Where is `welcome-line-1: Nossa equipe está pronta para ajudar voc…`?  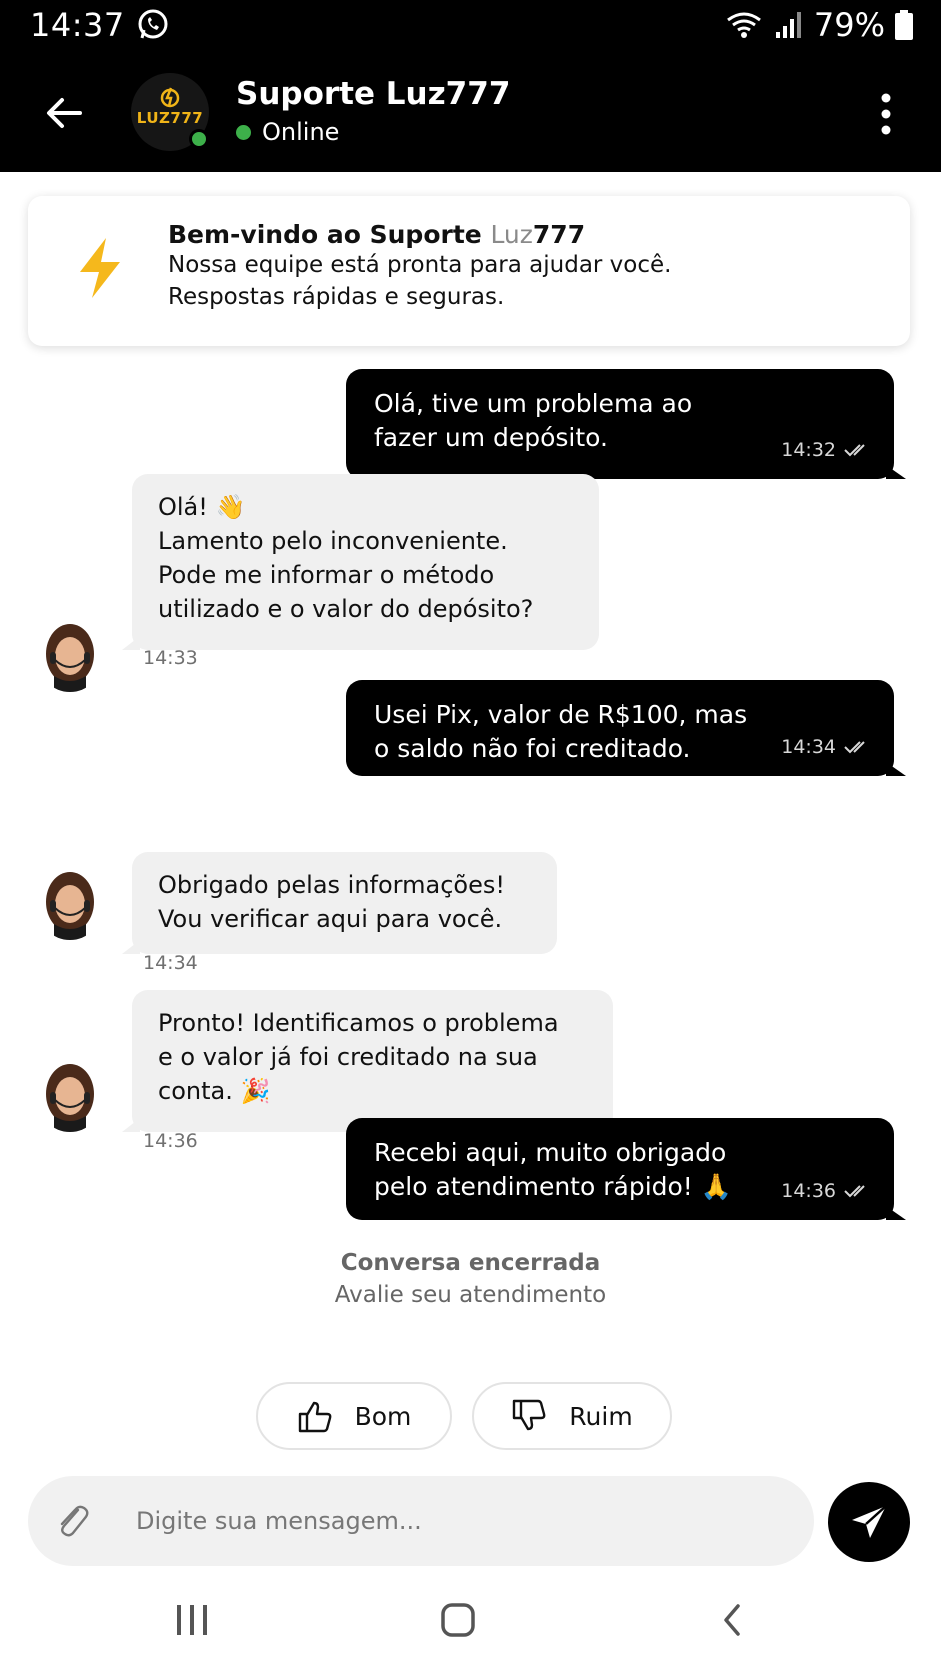
welcome-line-1: Nossa equipe está pronta para ajudar voc… is located at coordinates (420, 265).